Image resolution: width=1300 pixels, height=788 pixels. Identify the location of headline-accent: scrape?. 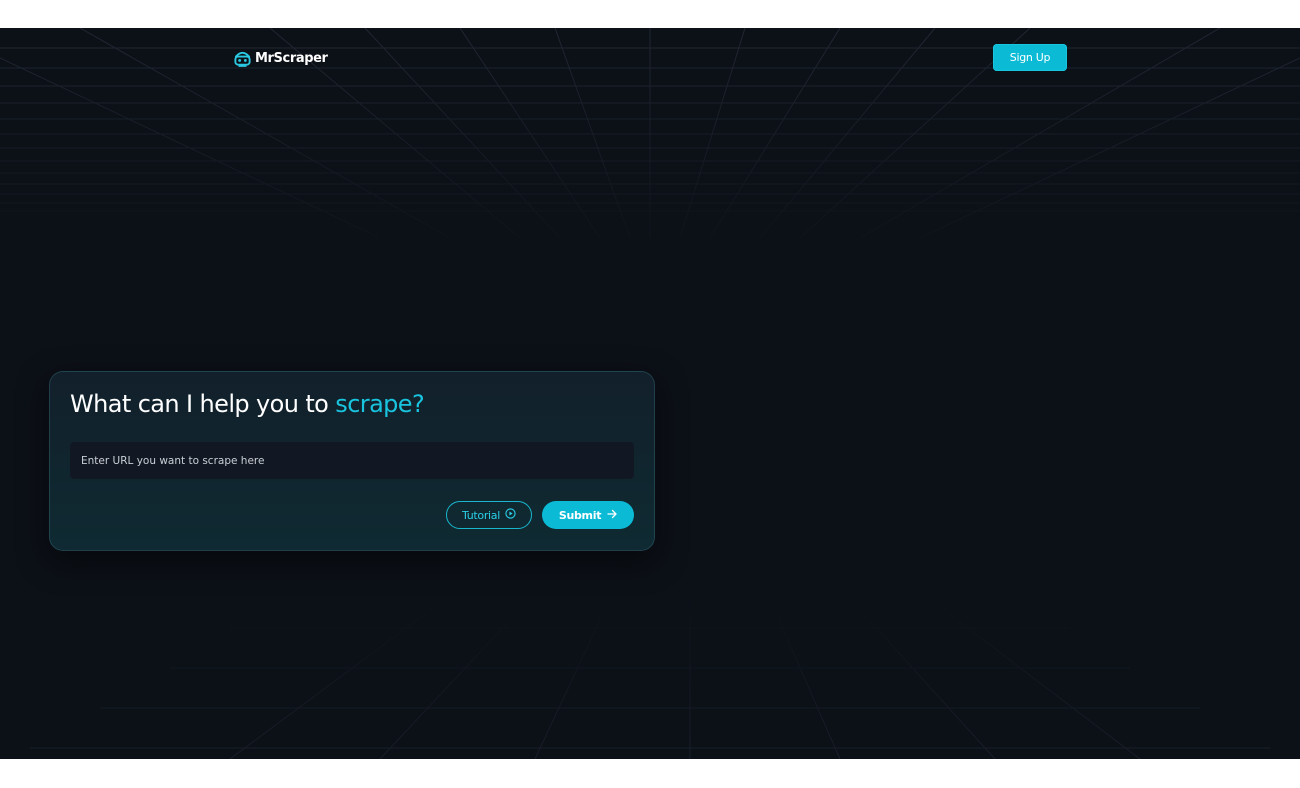
(380, 404).